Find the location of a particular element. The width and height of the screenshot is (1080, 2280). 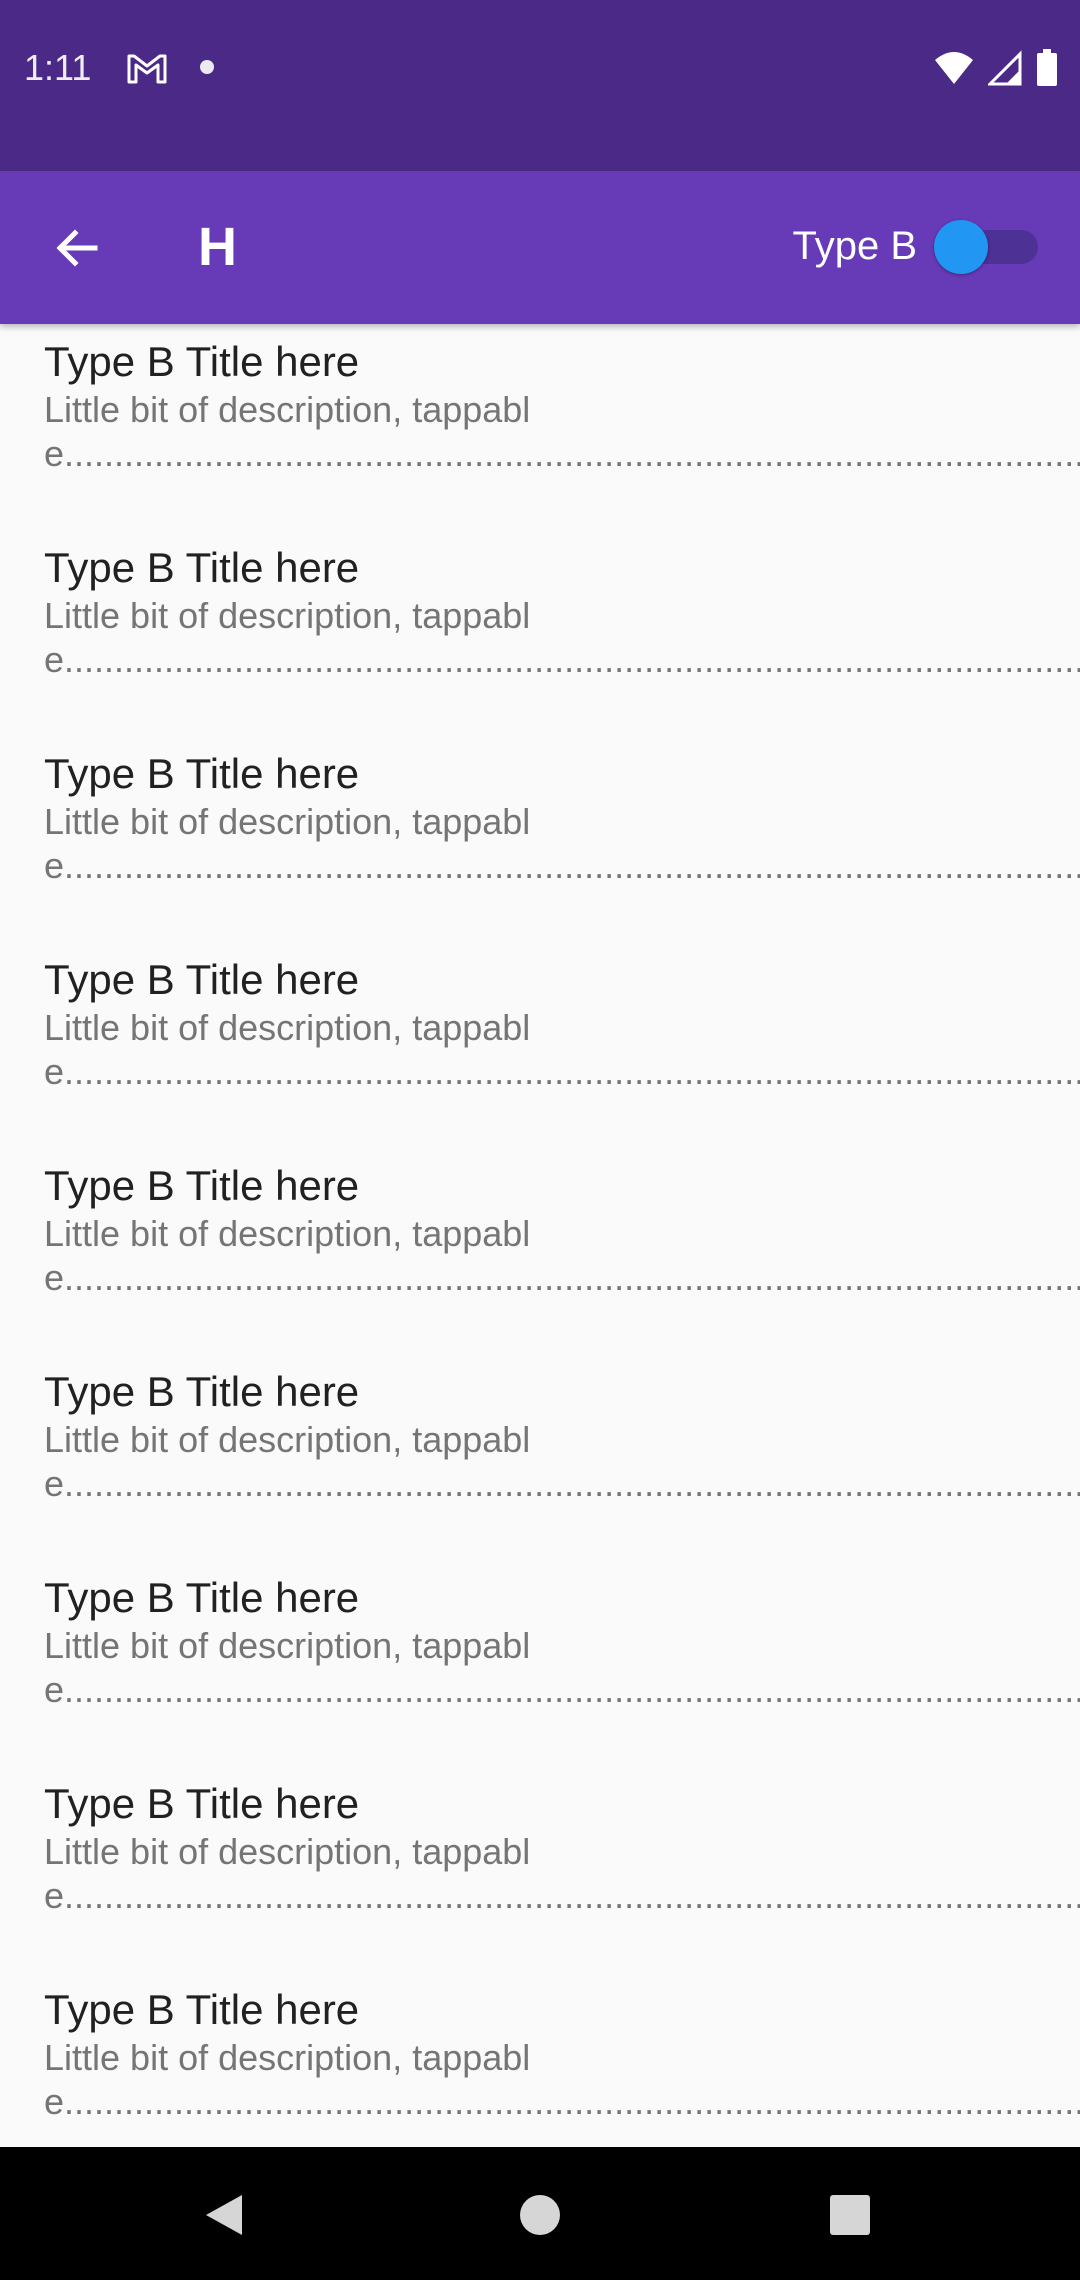

app-bar: H Type B is located at coordinates (540, 247).